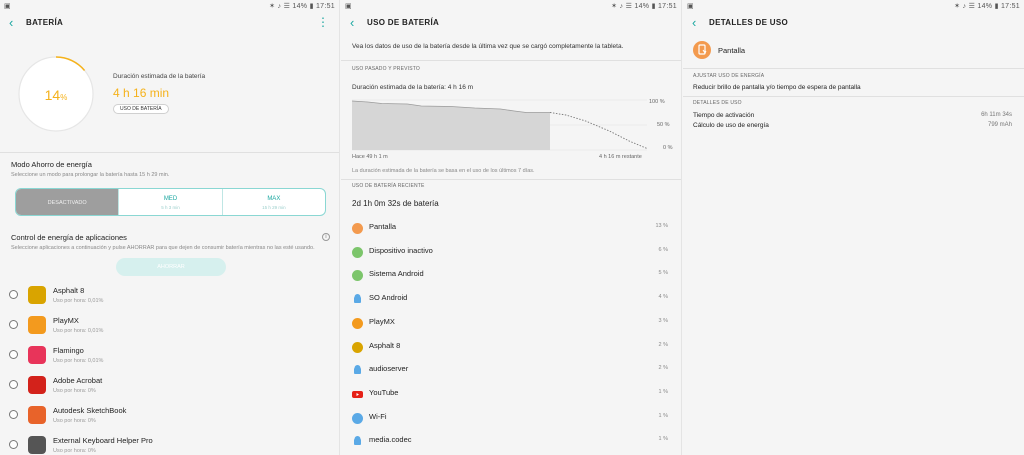  I want to click on active-time-value: 6h 11m 34s, so click(996, 115).